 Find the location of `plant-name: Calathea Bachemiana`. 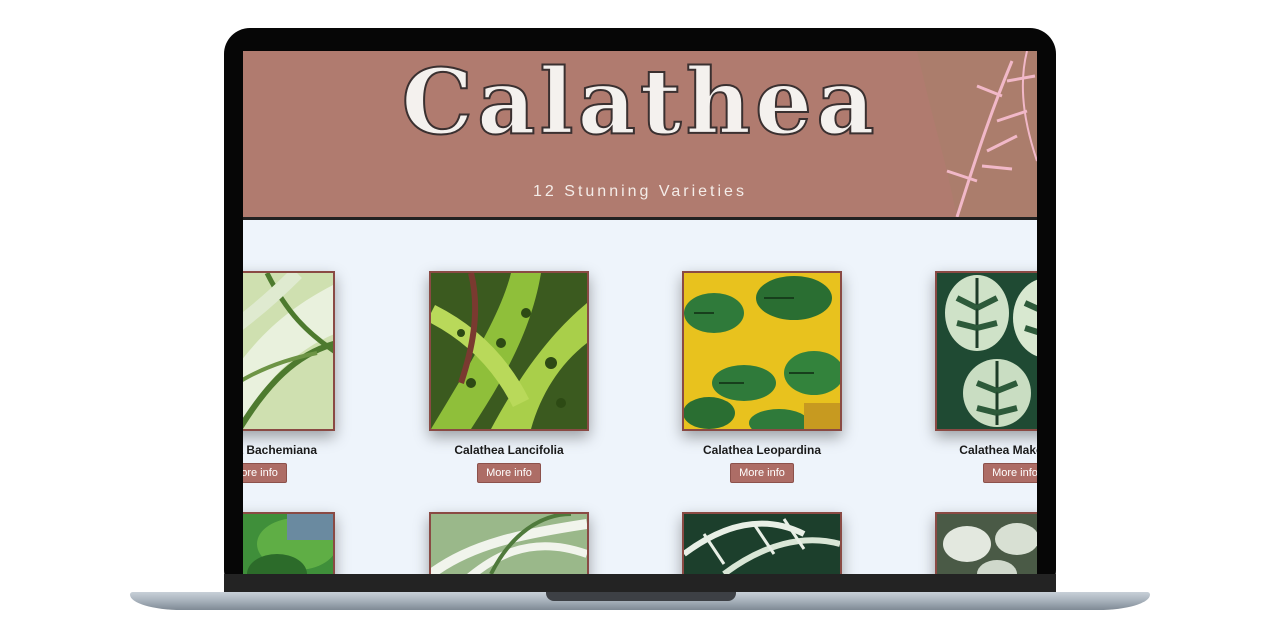

plant-name: Calathea Bachemiana is located at coordinates (280, 450).